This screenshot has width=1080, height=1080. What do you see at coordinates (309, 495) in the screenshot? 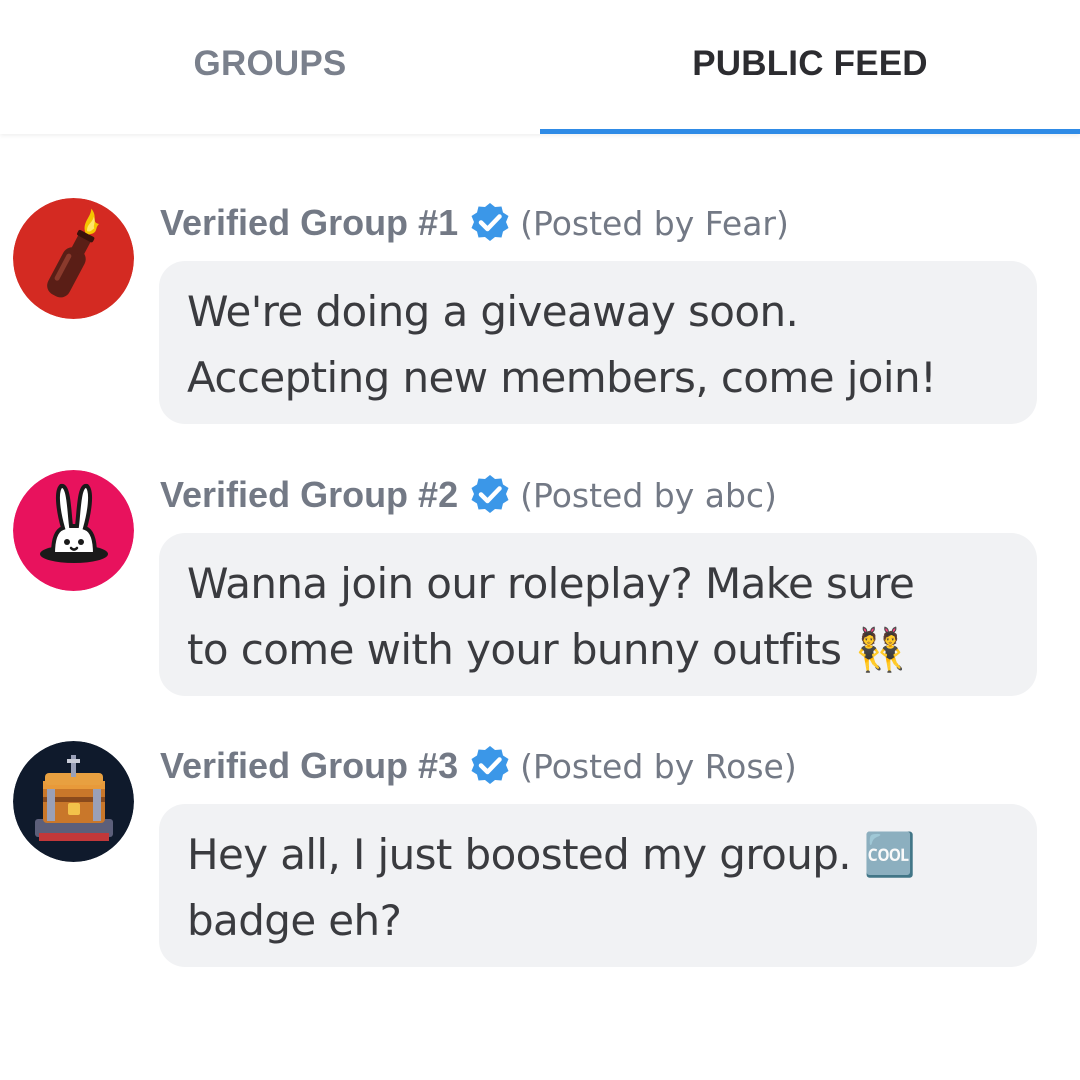
I see `group-name: Verified Group #2` at bounding box center [309, 495].